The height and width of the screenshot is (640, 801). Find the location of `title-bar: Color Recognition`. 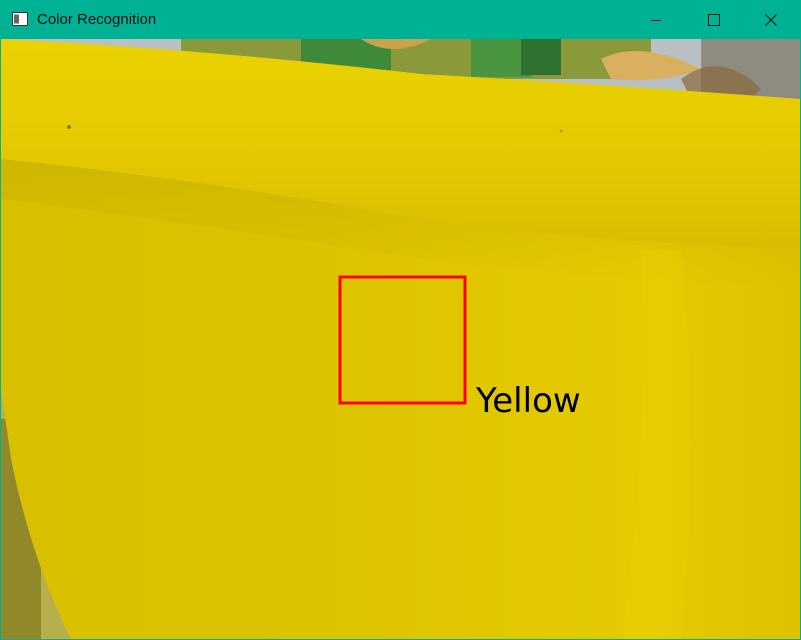

title-bar: Color Recognition is located at coordinates (400, 20).